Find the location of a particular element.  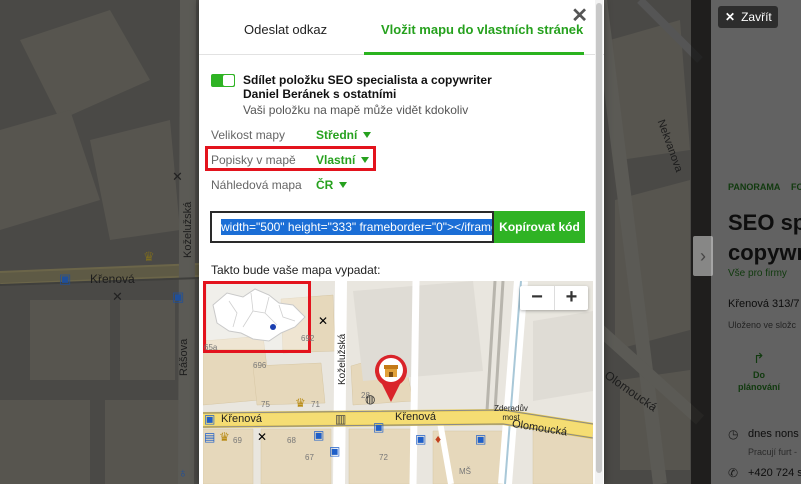

zoom-in-button: + is located at coordinates (571, 298).